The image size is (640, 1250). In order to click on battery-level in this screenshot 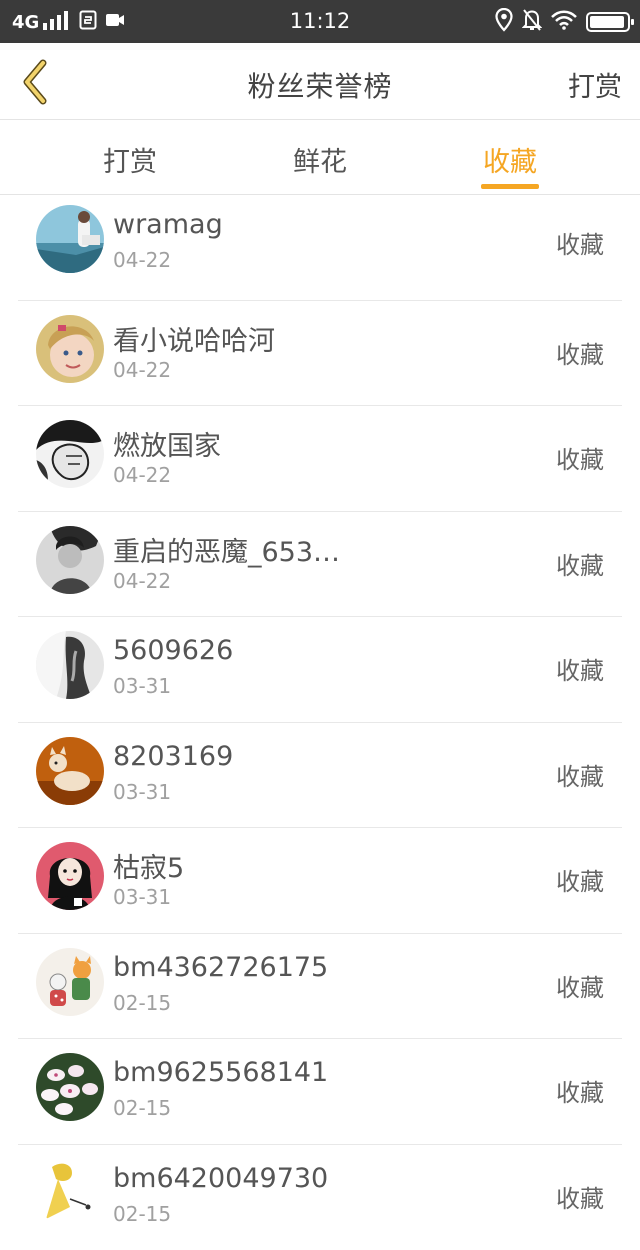, I will do `click(607, 22)`.